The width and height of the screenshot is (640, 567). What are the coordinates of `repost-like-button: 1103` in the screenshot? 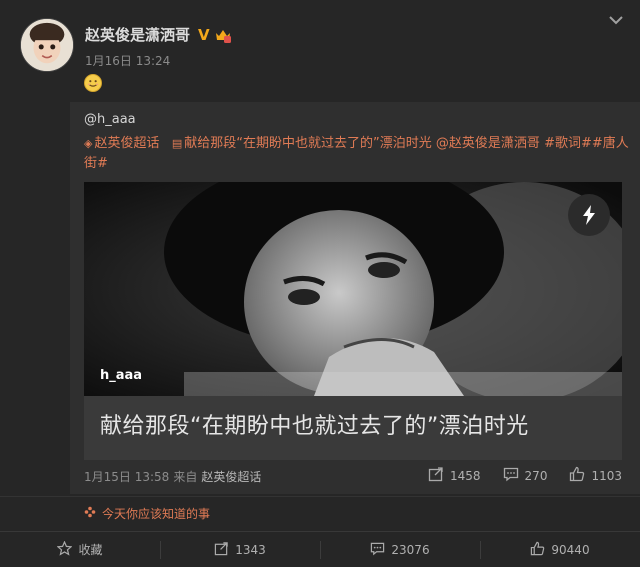 It's located at (595, 475).